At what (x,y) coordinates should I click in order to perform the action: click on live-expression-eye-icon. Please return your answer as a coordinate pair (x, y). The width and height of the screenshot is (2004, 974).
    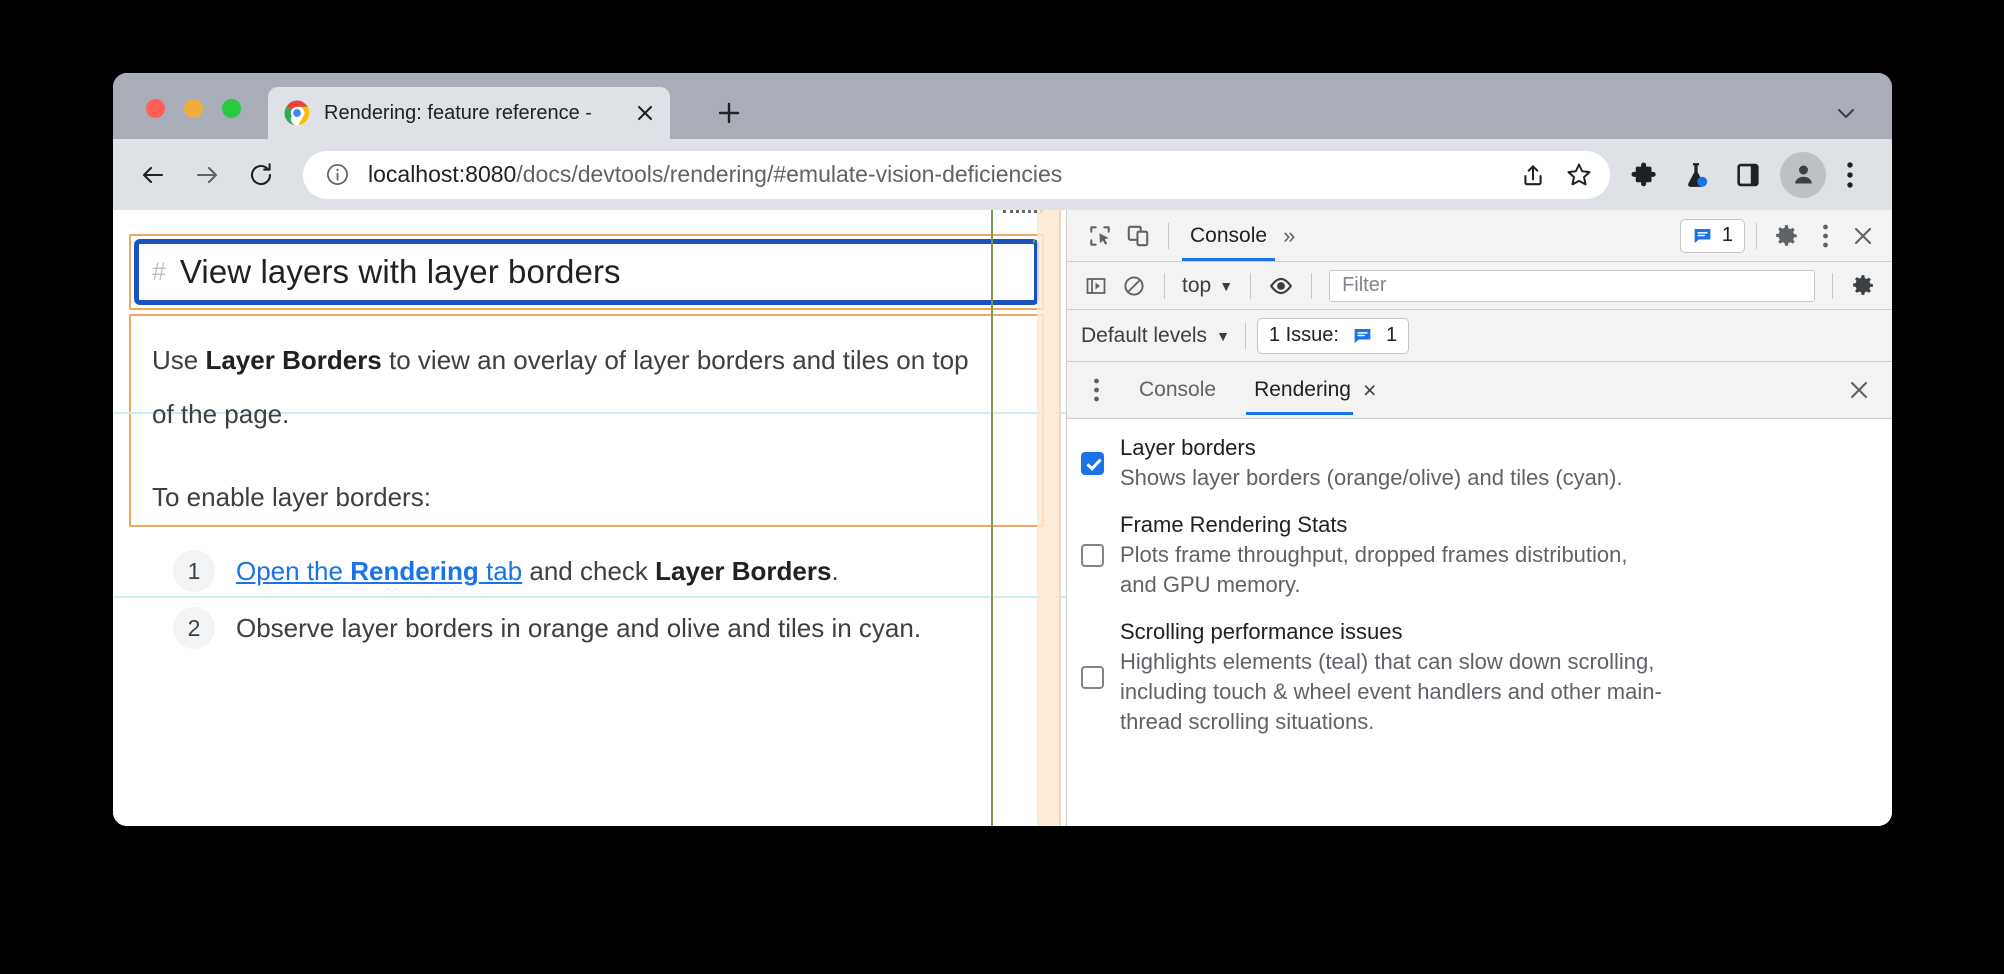
    Looking at the image, I should click on (1281, 286).